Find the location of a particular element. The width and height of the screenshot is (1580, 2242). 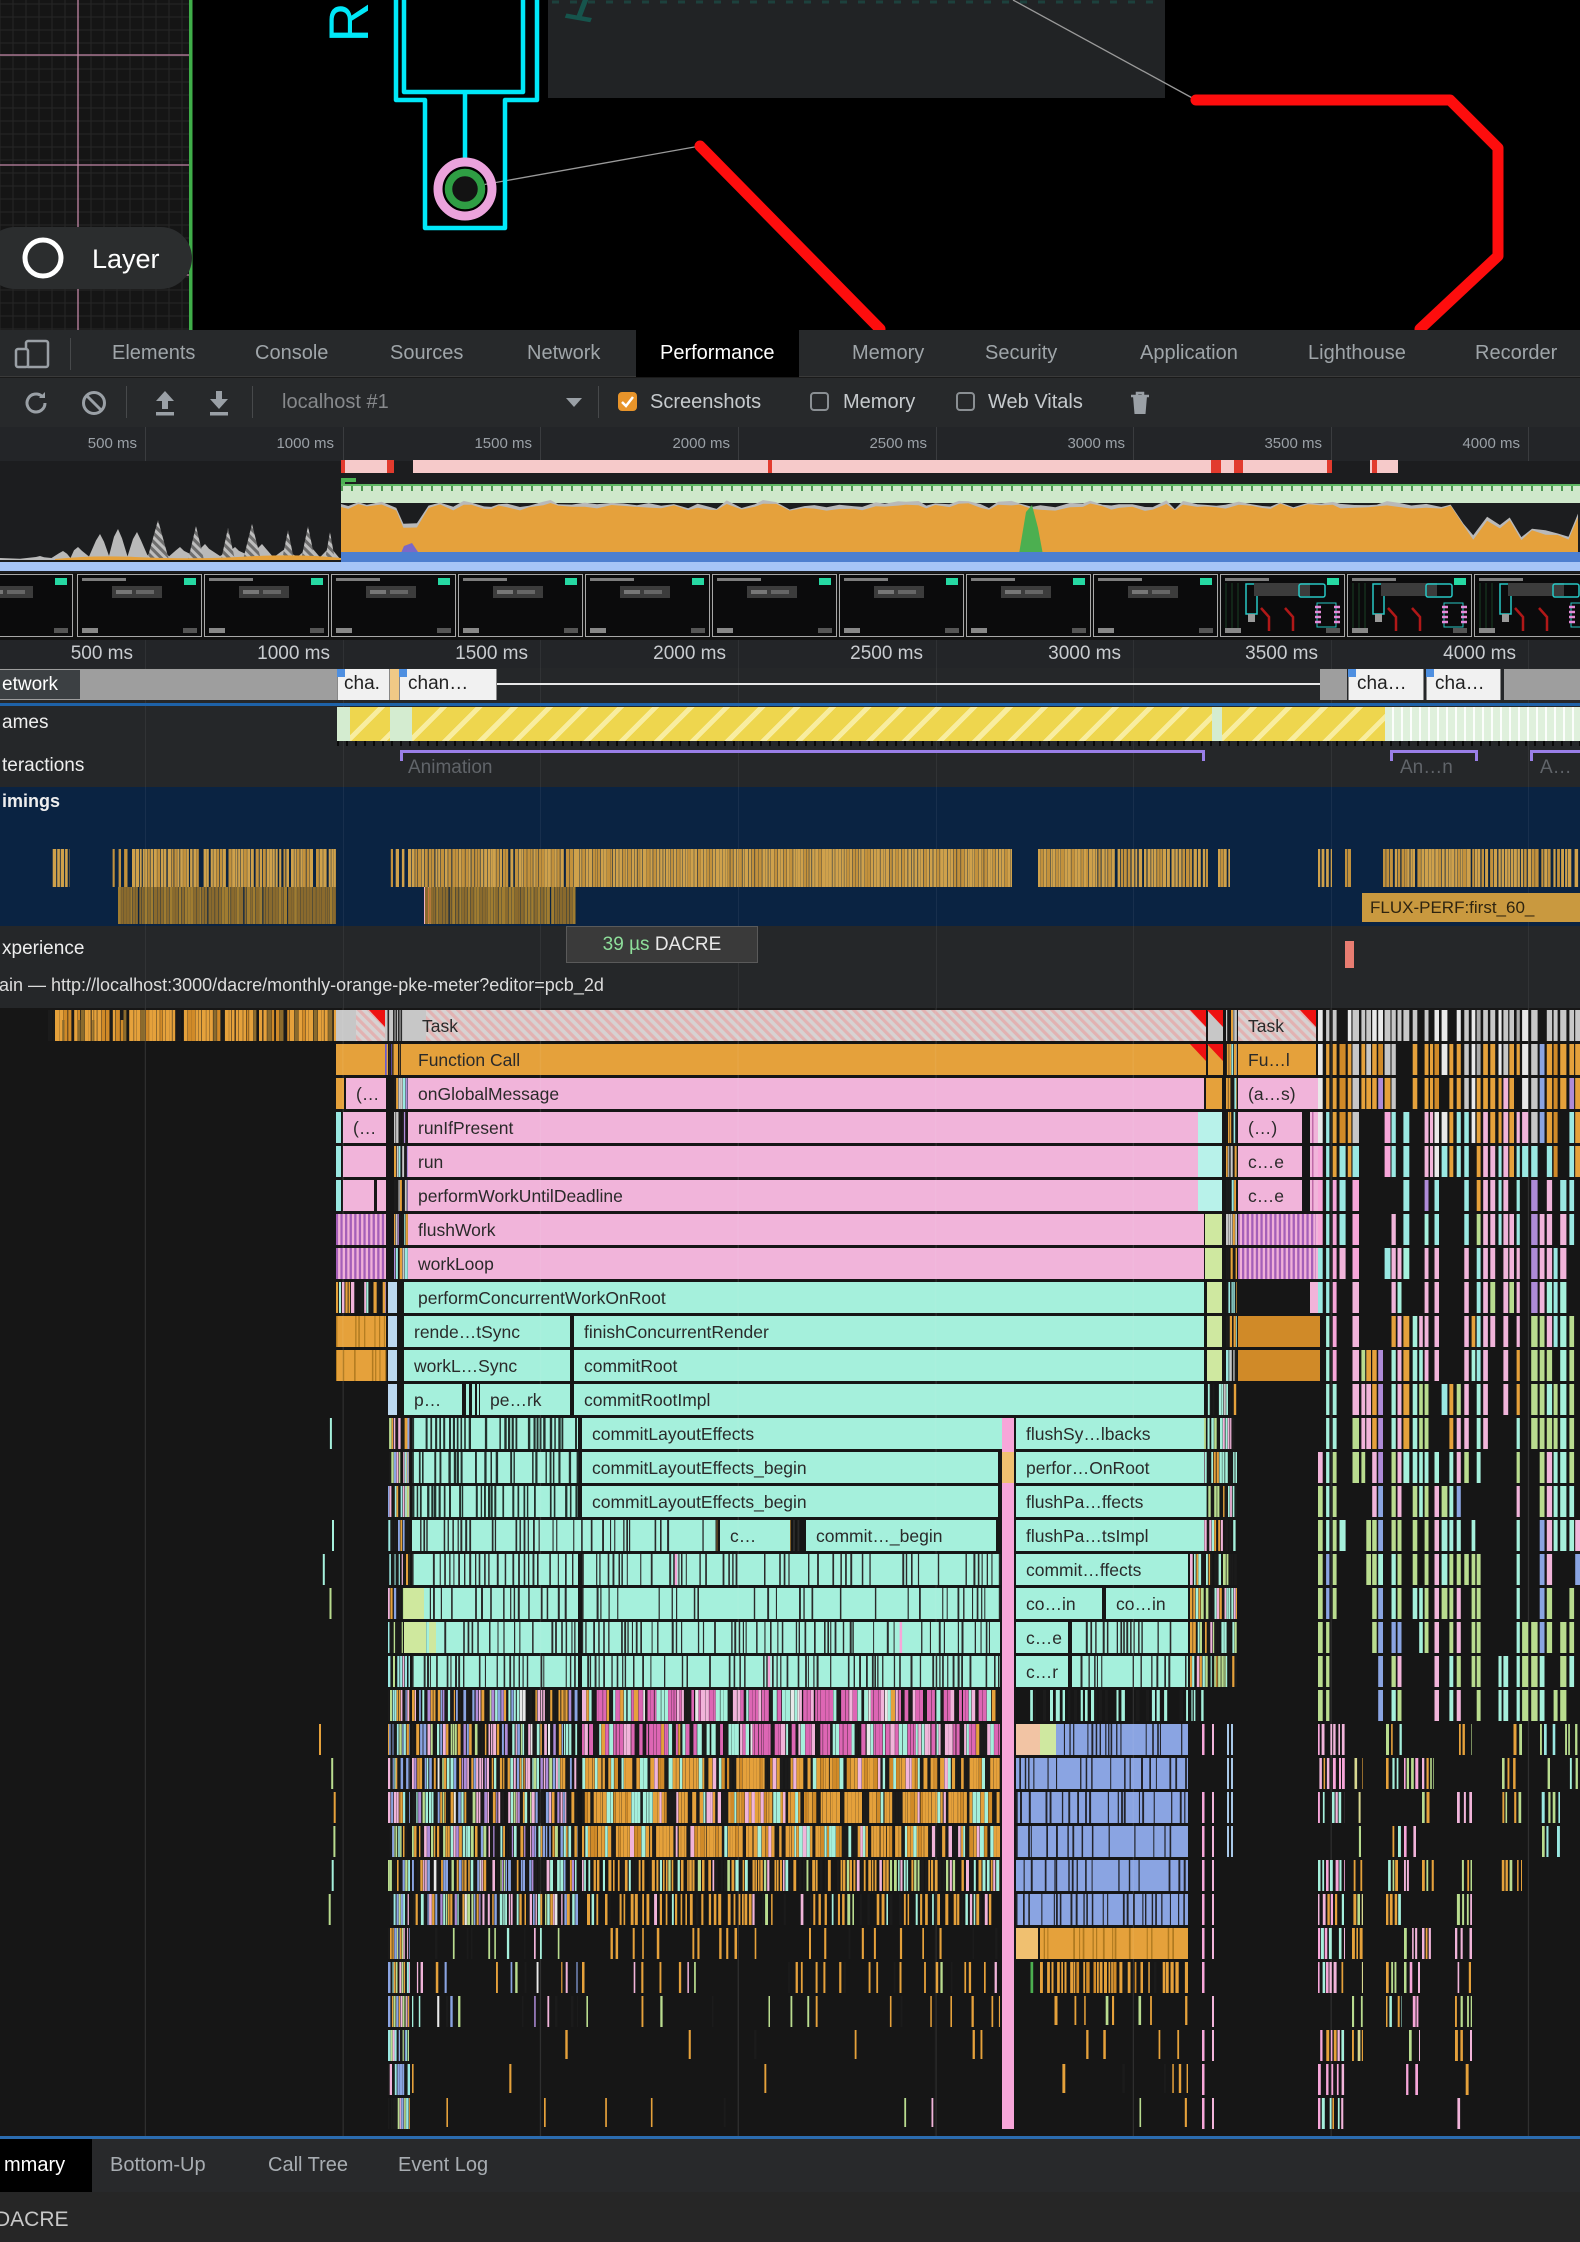

svg-text: flushPa…tsImpl is located at coordinates (1087, 1536).